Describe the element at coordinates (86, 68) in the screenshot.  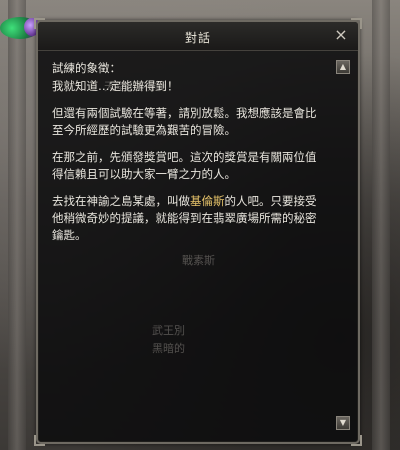
I see `dialog-heading: 試練的象徵：` at that location.